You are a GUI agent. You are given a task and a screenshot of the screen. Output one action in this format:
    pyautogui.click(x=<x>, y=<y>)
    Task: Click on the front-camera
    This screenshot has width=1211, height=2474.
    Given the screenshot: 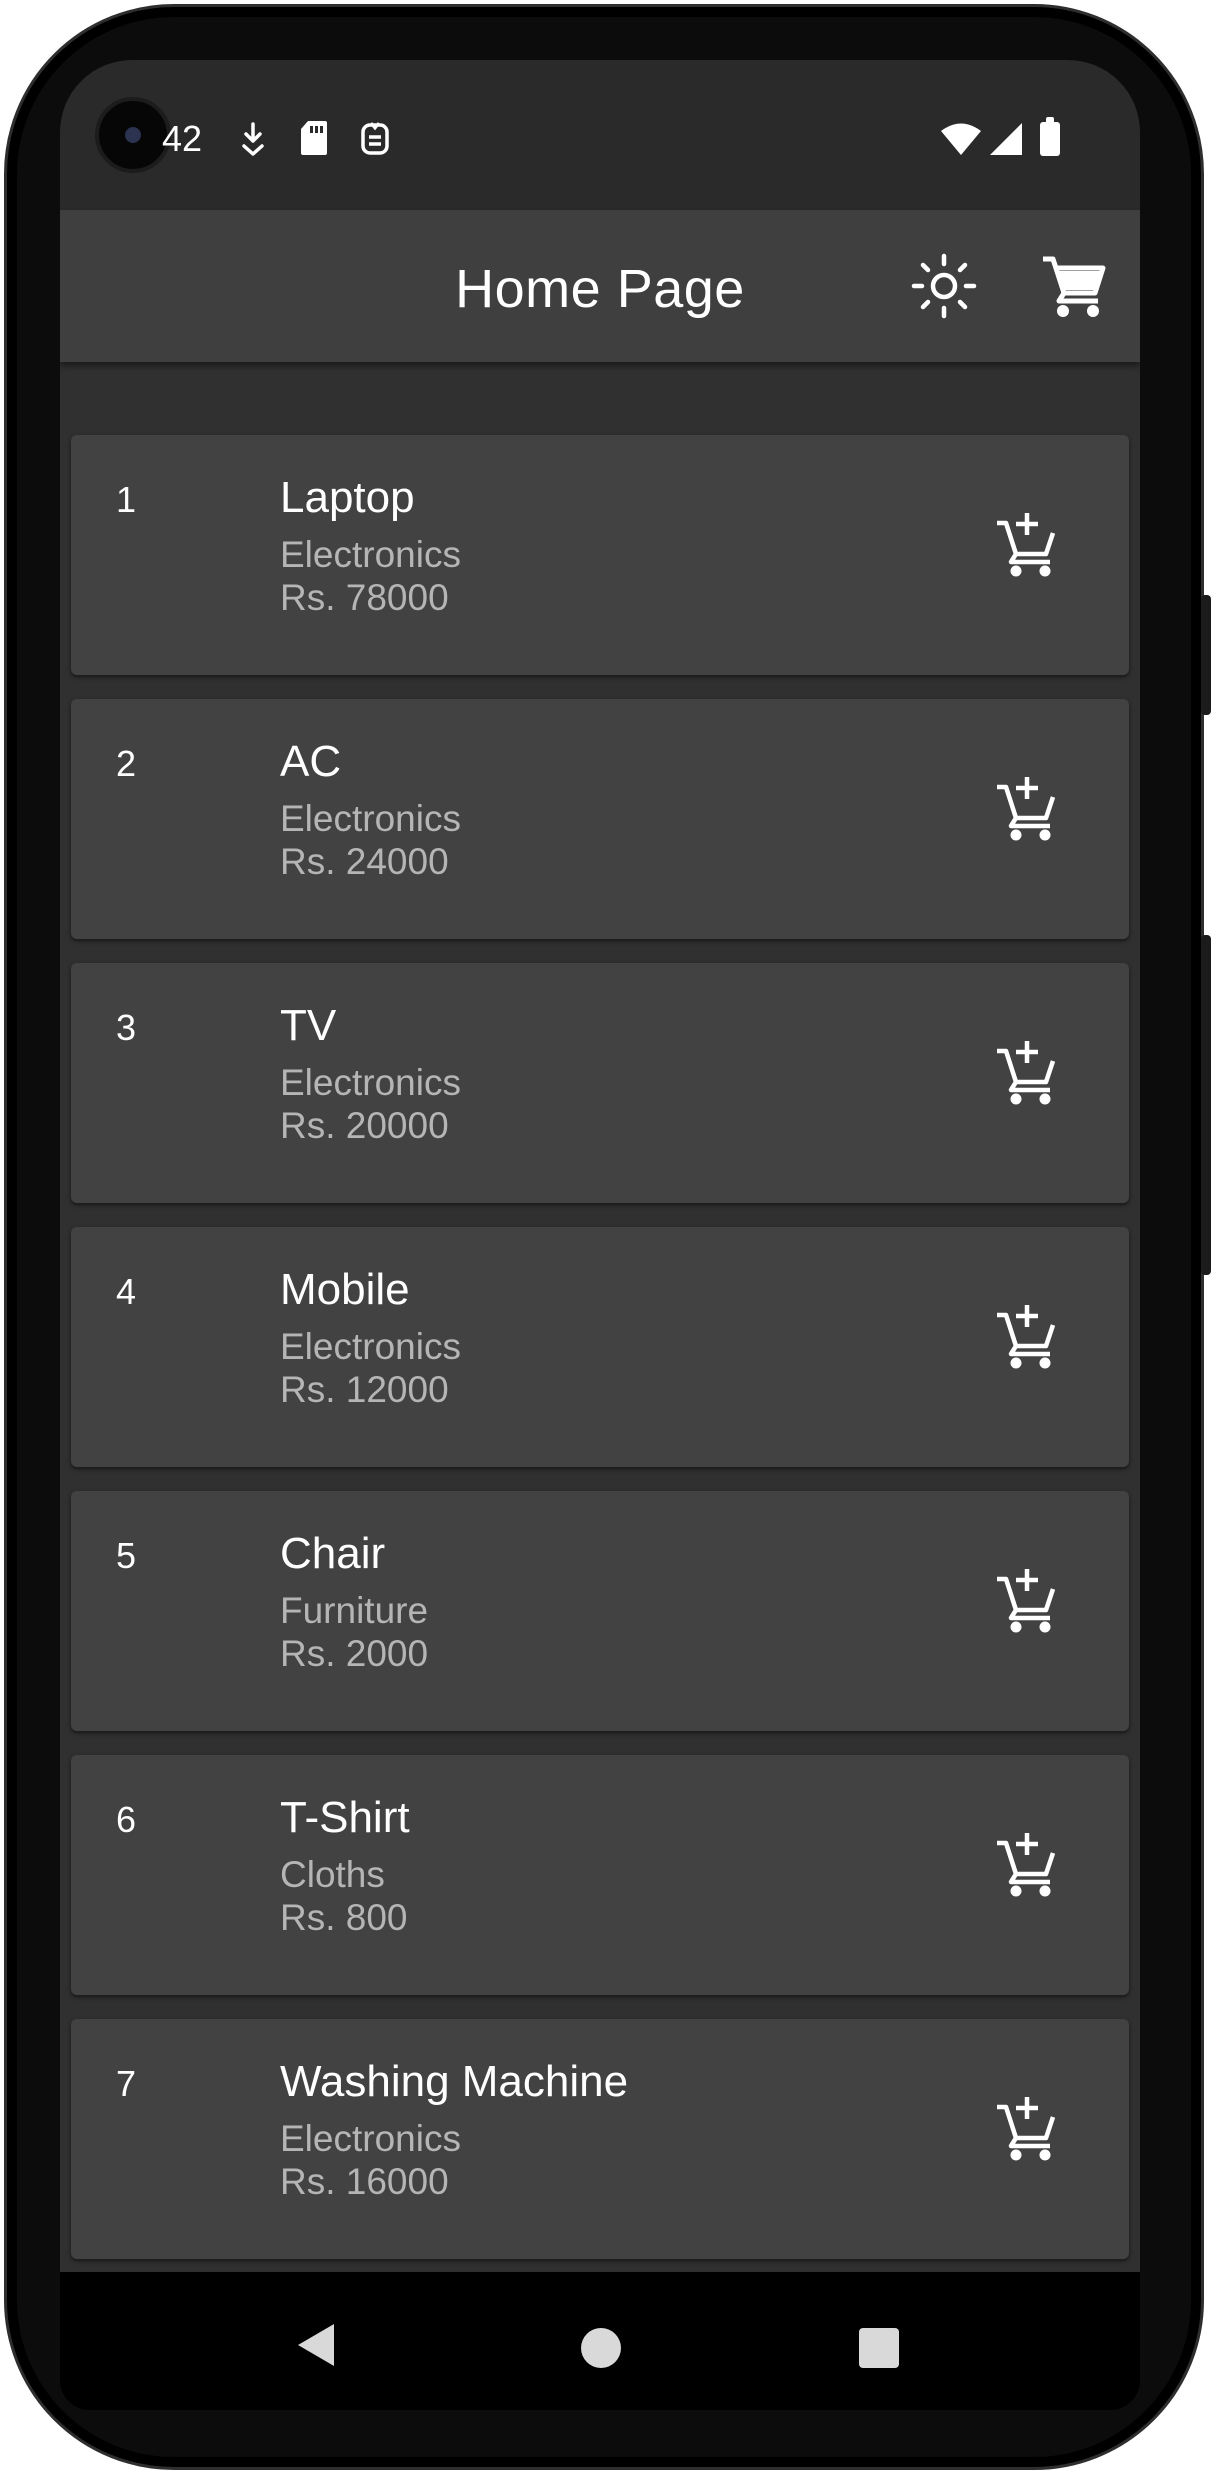 What is the action you would take?
    pyautogui.click(x=133, y=135)
    